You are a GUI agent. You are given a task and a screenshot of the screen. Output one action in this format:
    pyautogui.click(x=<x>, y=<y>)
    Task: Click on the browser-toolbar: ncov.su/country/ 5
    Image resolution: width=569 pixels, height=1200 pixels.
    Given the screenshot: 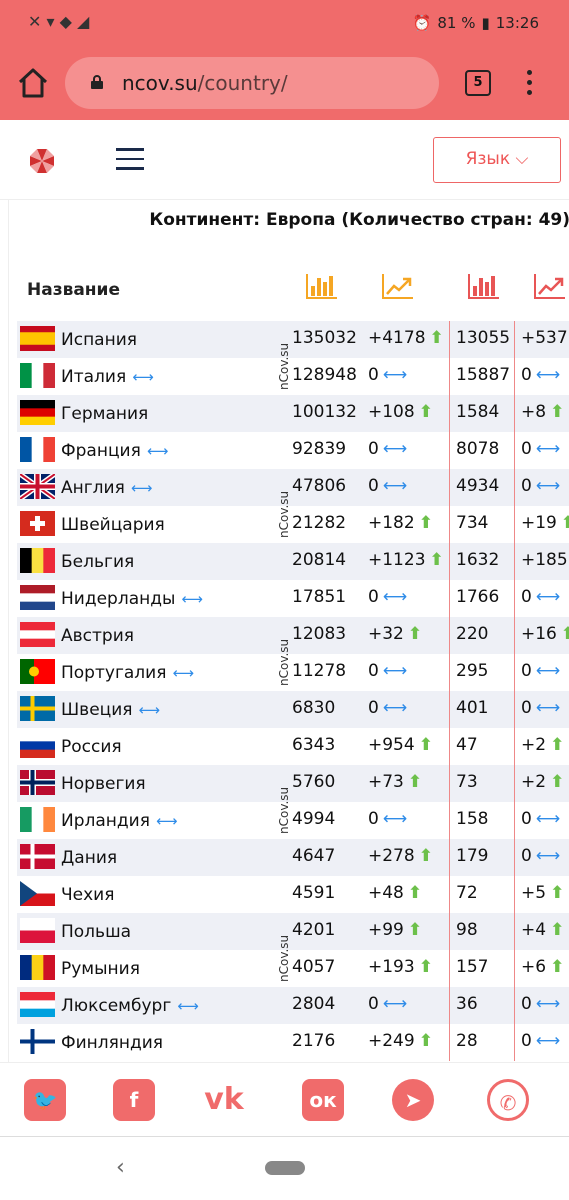 What is the action you would take?
    pyautogui.click(x=284, y=85)
    